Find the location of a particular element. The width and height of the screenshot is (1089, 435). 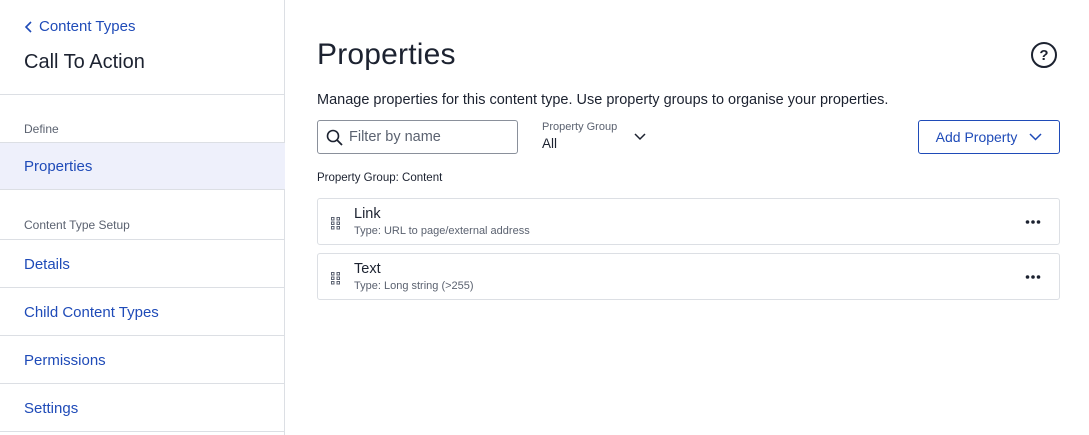

chevron-left-icon is located at coordinates (28, 26).